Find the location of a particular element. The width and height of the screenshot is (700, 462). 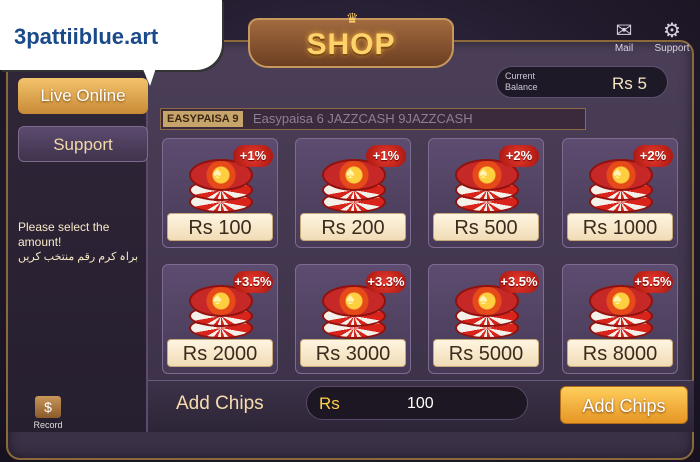

add-chips-button: Add Chips is located at coordinates (624, 405).